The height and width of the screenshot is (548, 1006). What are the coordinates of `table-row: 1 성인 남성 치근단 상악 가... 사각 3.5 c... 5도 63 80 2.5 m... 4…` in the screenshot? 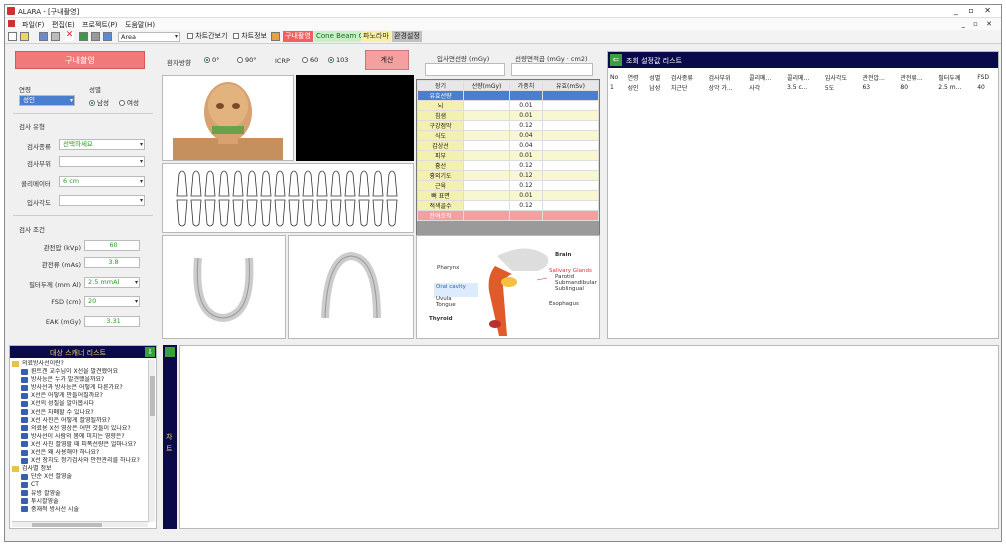 It's located at (803, 87).